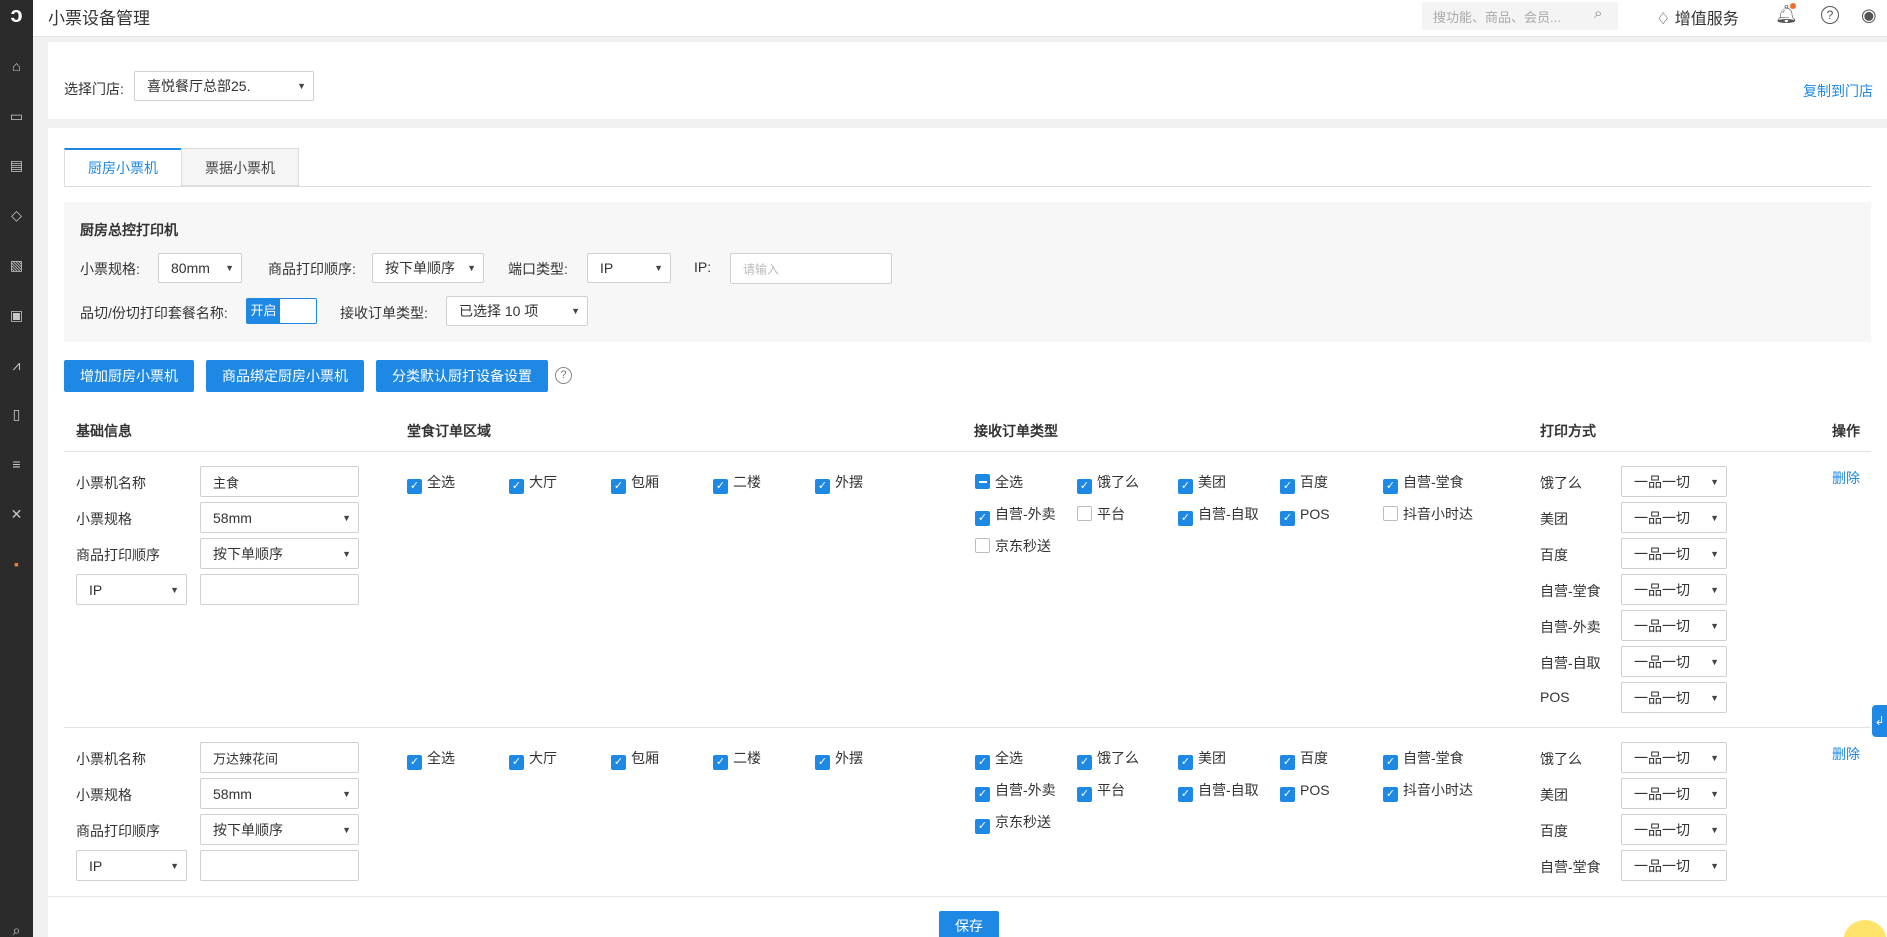 This screenshot has height=937, width=1887. I want to click on help-circle-icon: ?, so click(563, 375).